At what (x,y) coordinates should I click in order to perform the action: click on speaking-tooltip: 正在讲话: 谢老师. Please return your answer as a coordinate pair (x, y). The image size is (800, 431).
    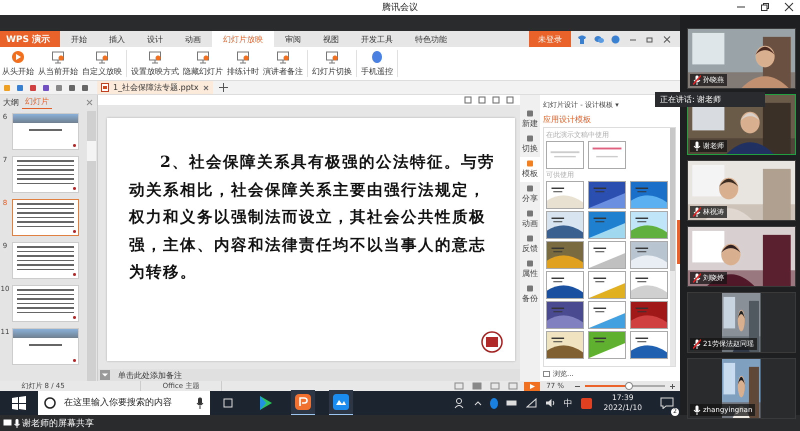
    Looking at the image, I should click on (710, 99).